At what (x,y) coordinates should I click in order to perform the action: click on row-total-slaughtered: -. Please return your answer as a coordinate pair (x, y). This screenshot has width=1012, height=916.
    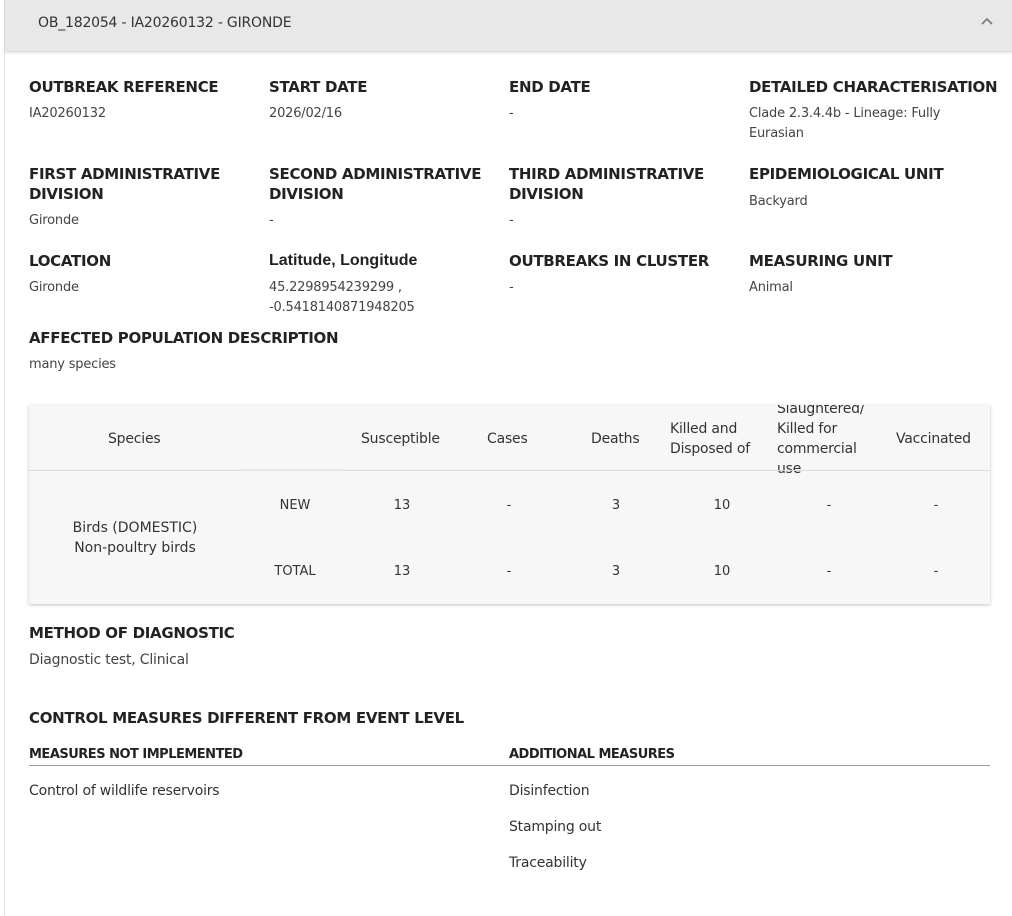
    Looking at the image, I should click on (829, 571).